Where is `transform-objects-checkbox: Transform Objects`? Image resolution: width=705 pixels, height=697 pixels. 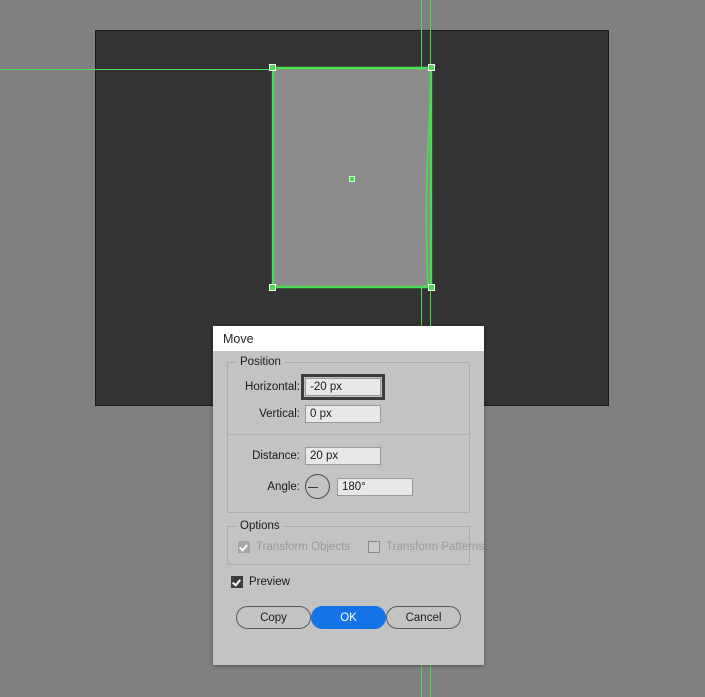
transform-objects-checkbox: Transform Objects is located at coordinates (294, 547).